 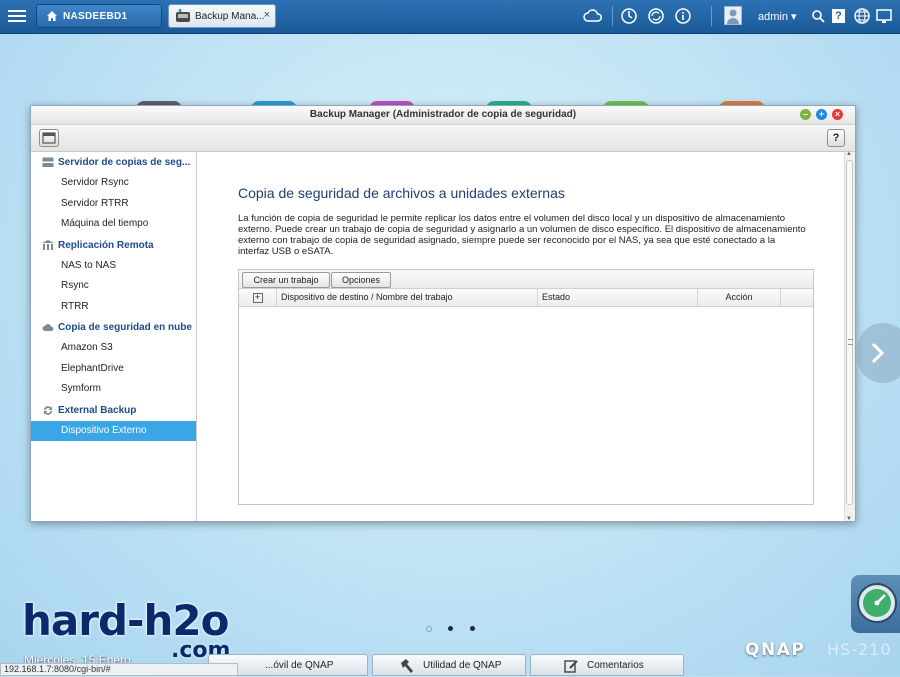 I want to click on tab-desktop-home: NASDEEBD1, so click(x=99, y=16).